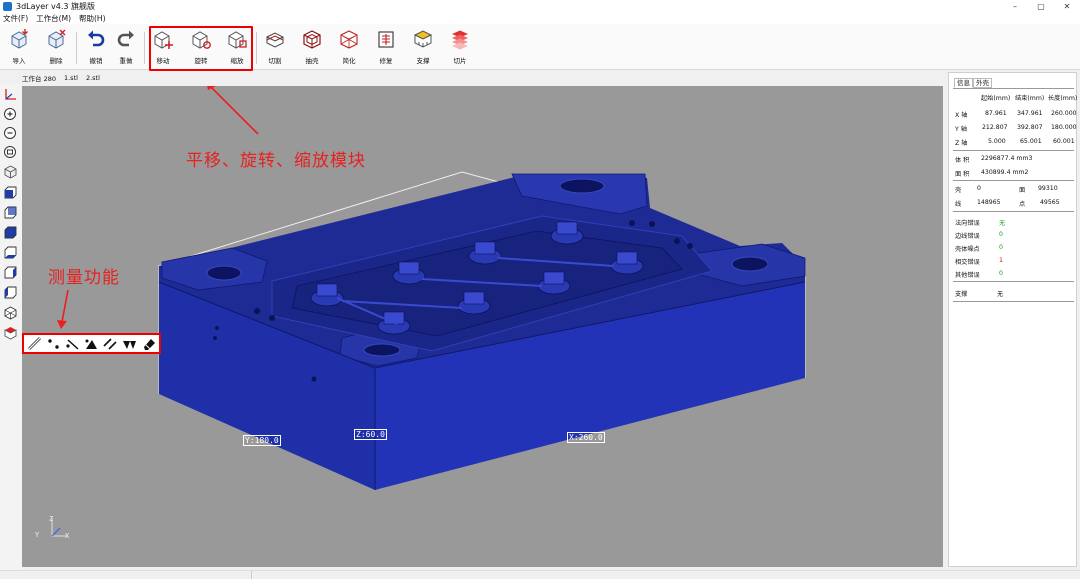 This screenshot has height=579, width=1080. Describe the element at coordinates (59, 527) in the screenshot. I see `axis-triad` at that location.